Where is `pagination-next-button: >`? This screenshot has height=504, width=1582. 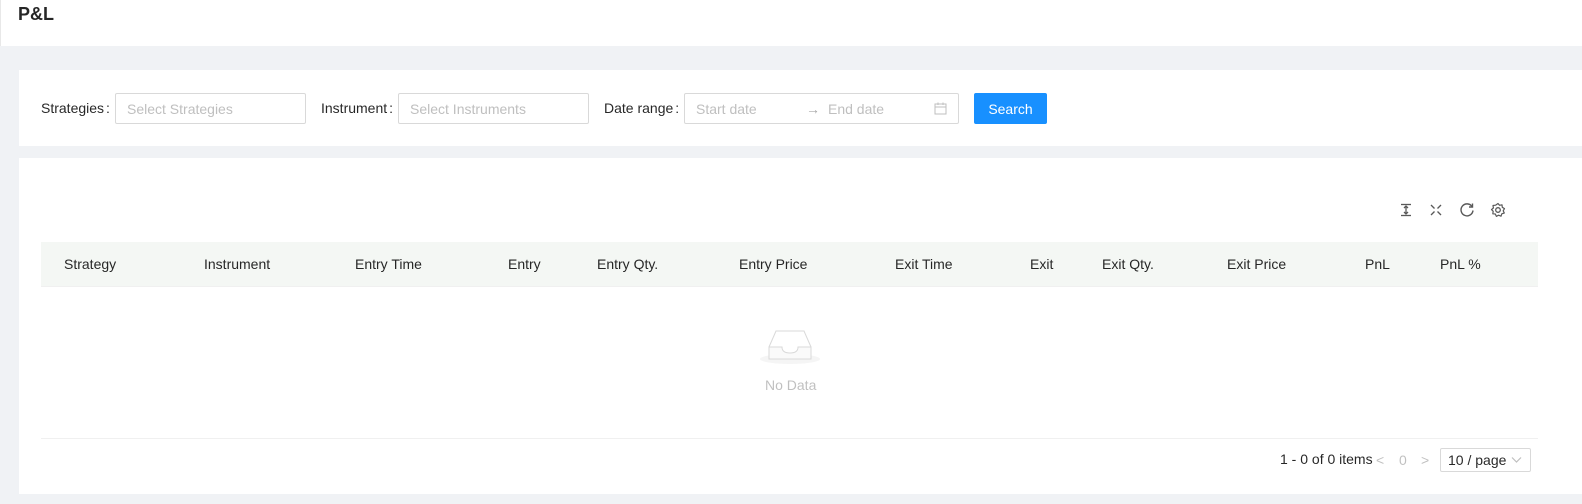
pagination-next-button: > is located at coordinates (1425, 460).